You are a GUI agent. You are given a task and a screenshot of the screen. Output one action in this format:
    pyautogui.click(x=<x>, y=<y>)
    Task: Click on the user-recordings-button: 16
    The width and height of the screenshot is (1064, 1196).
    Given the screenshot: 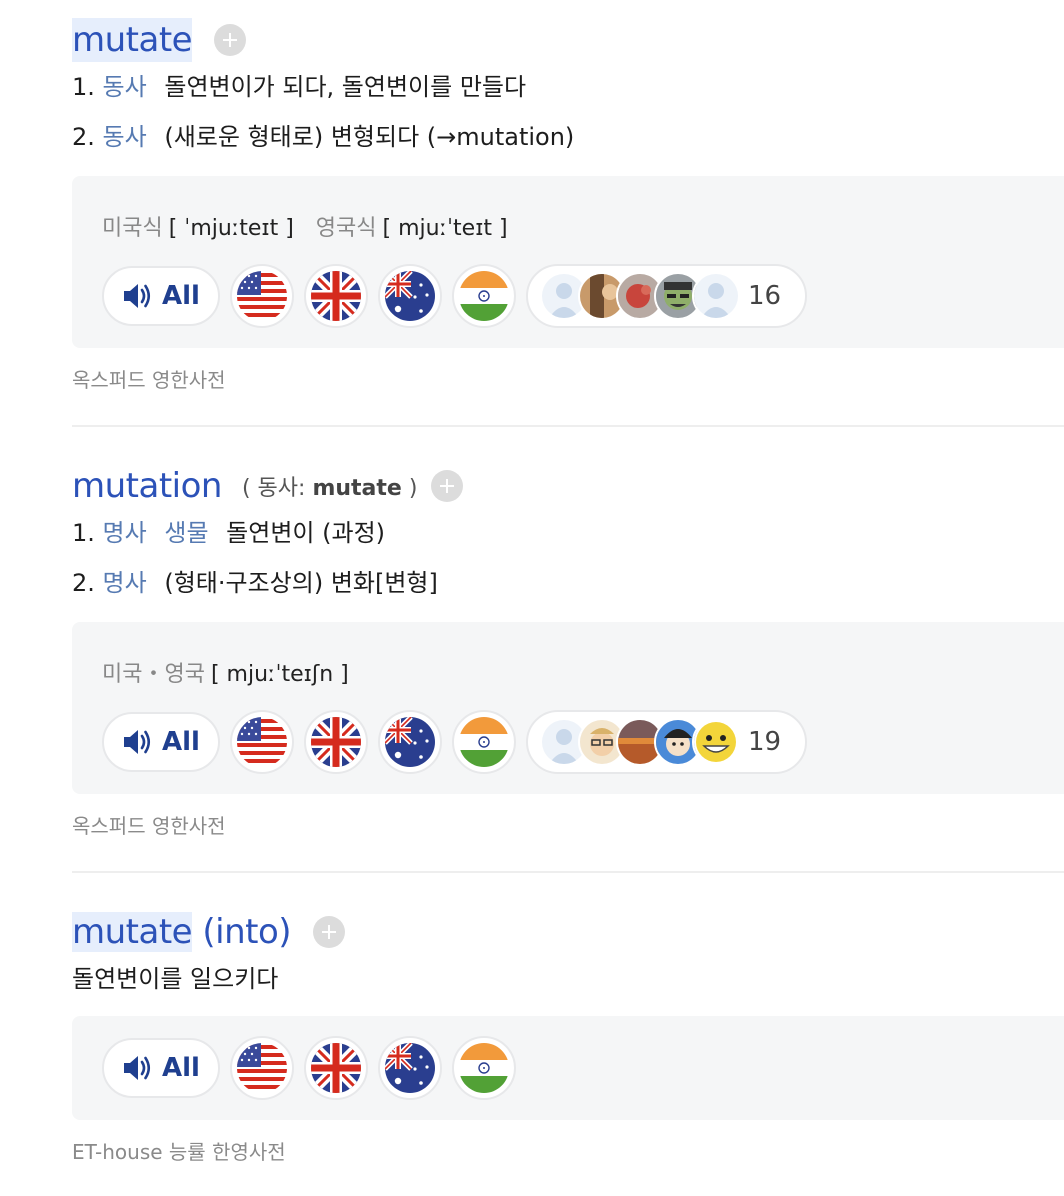 What is the action you would take?
    pyautogui.click(x=667, y=296)
    